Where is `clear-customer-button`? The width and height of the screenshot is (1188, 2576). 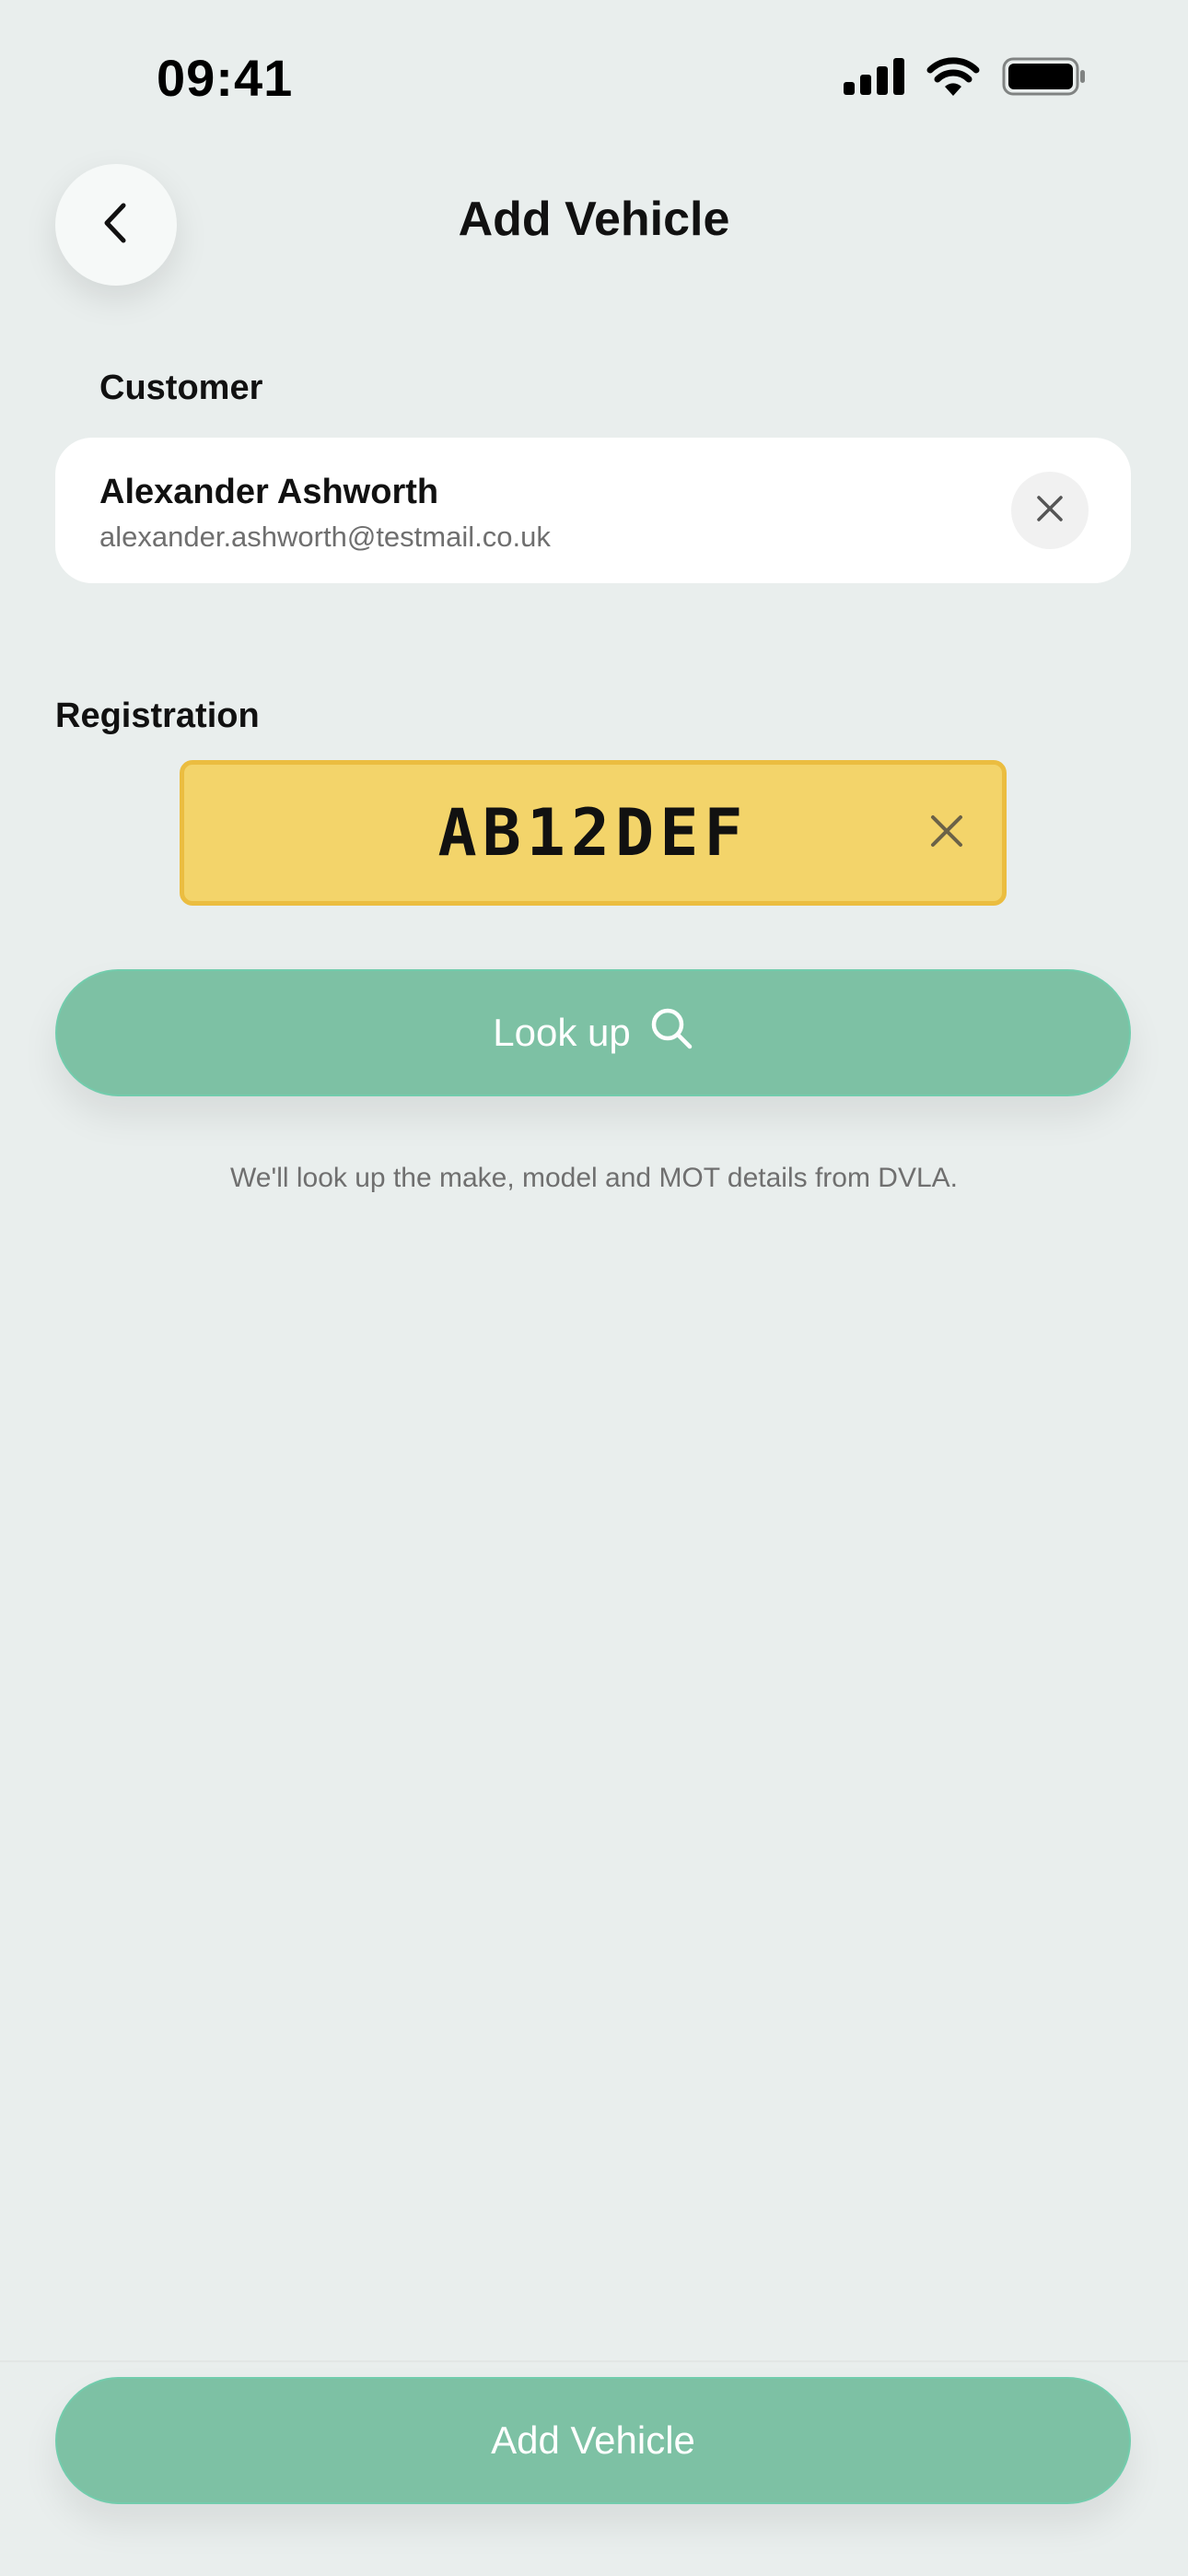 clear-customer-button is located at coordinates (1050, 510).